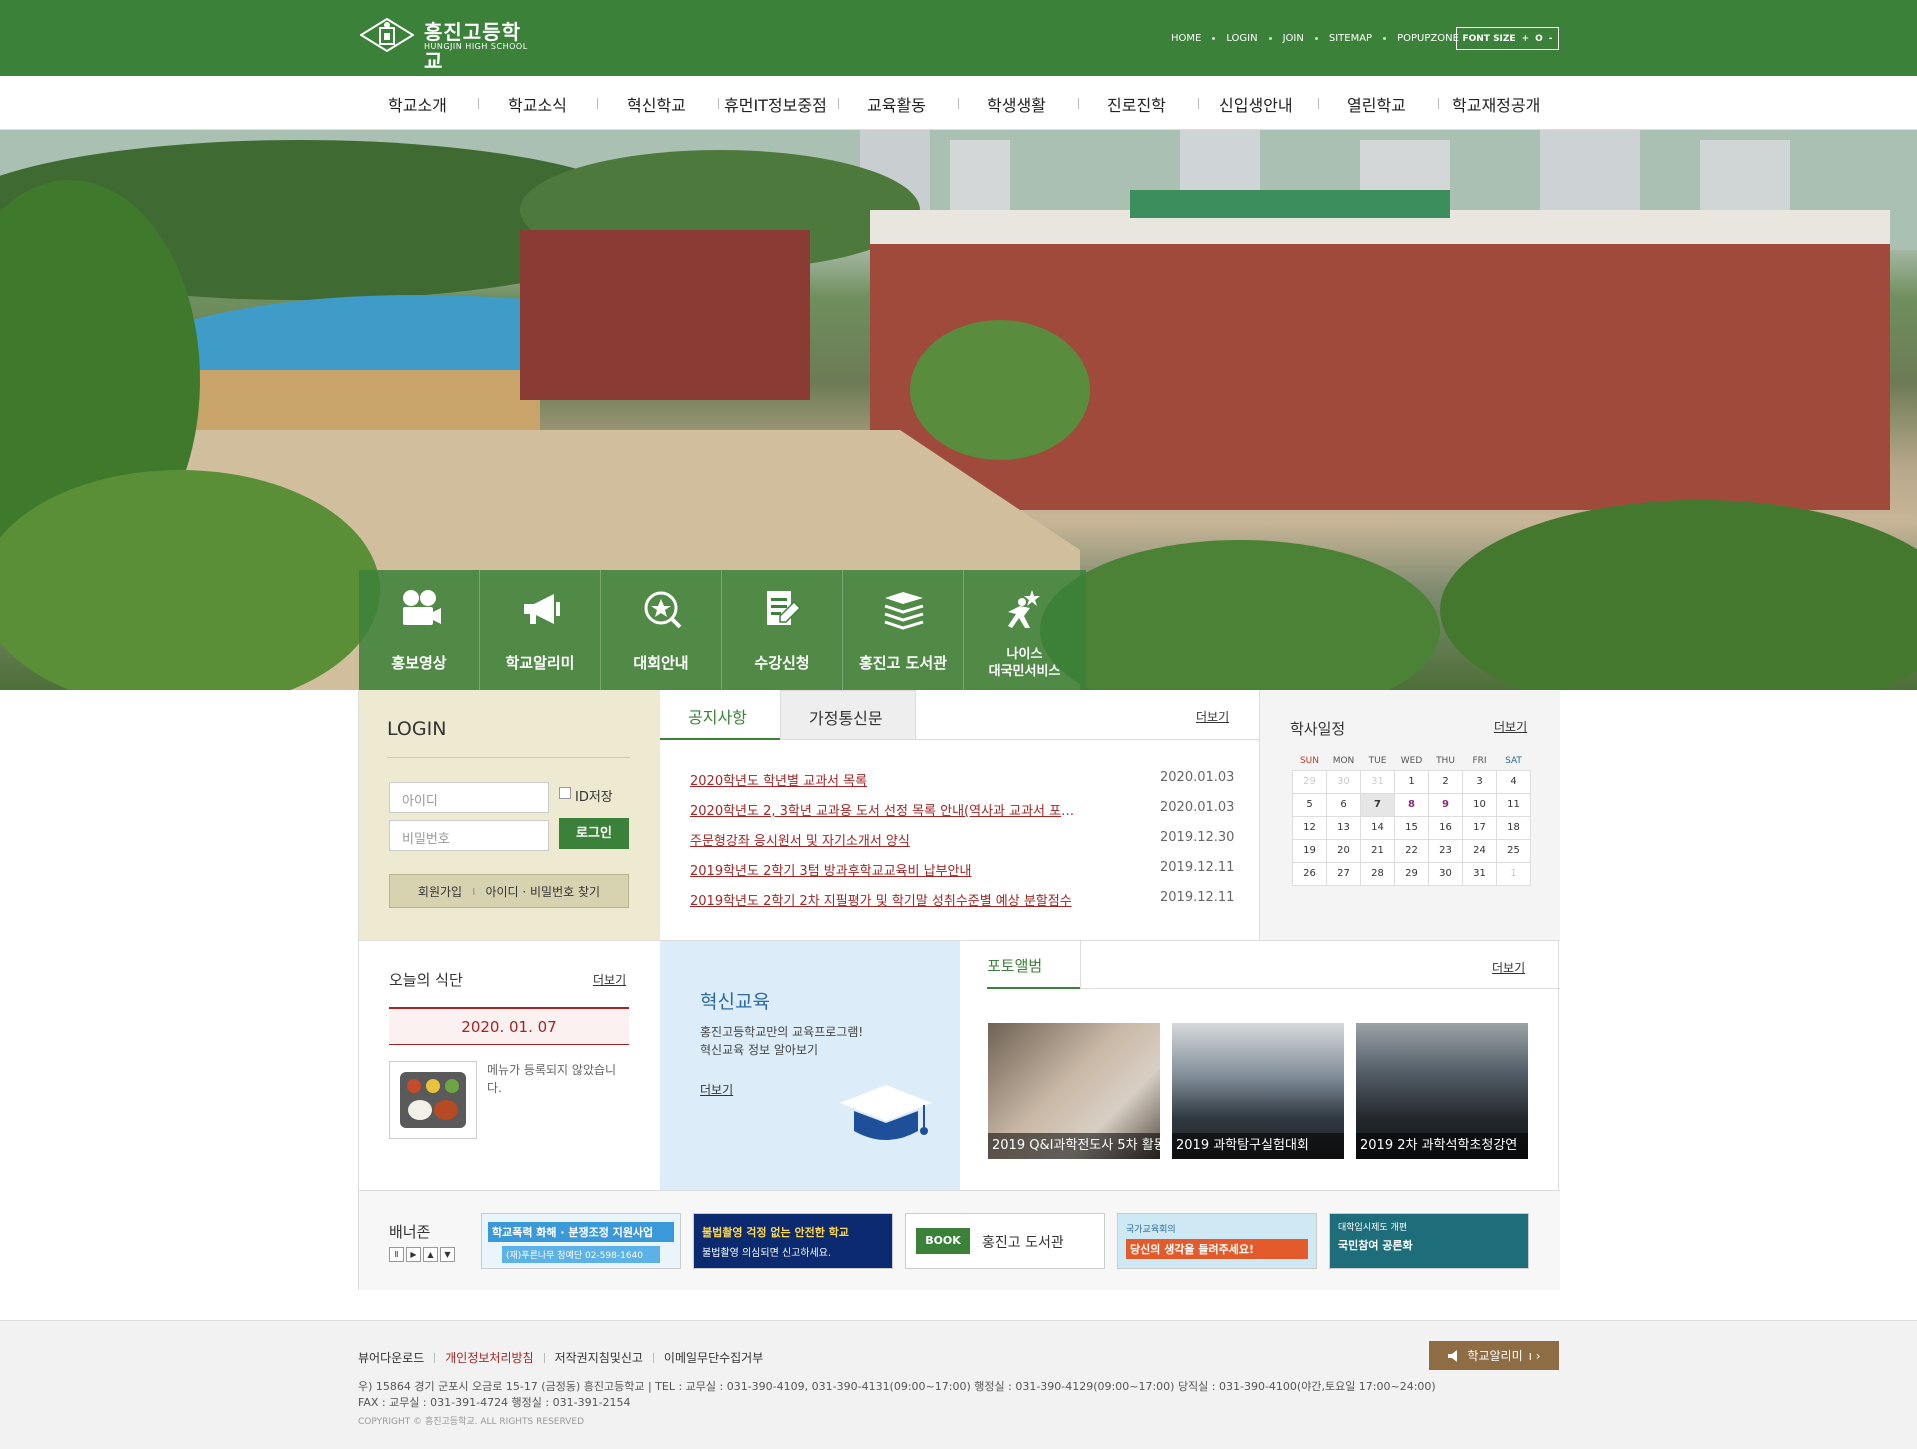  What do you see at coordinates (1479, 781) in the screenshot?
I see `calendar-day: 3` at bounding box center [1479, 781].